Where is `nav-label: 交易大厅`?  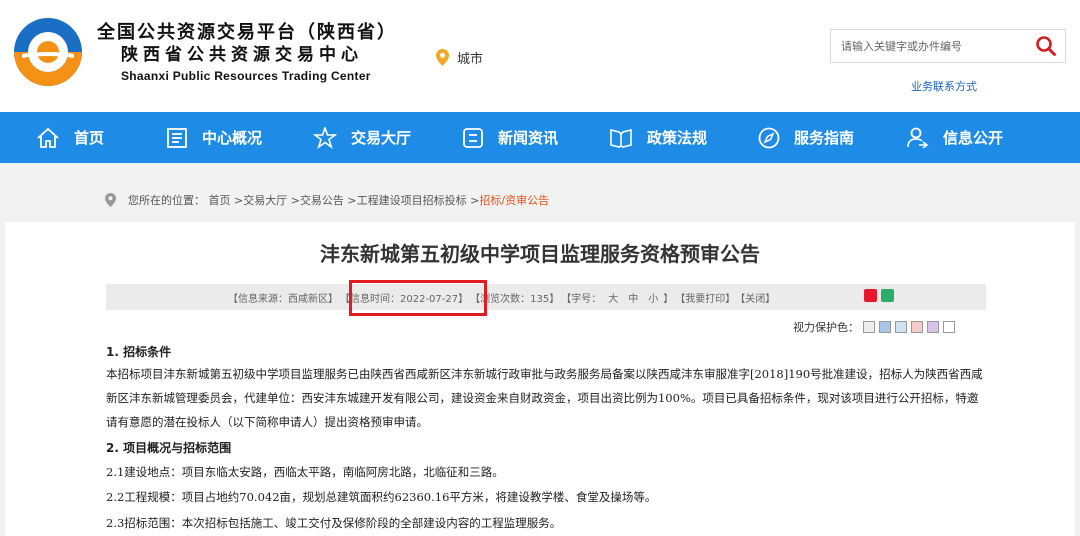 nav-label: 交易大厅 is located at coordinates (380, 138).